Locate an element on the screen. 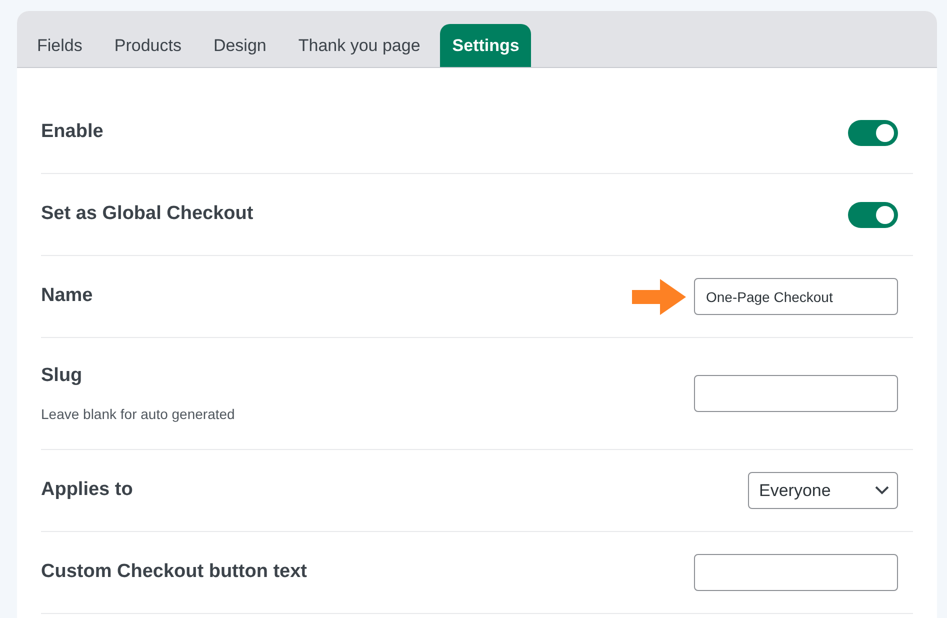 The width and height of the screenshot is (947, 618). setting-label: Enable is located at coordinates (72, 132).